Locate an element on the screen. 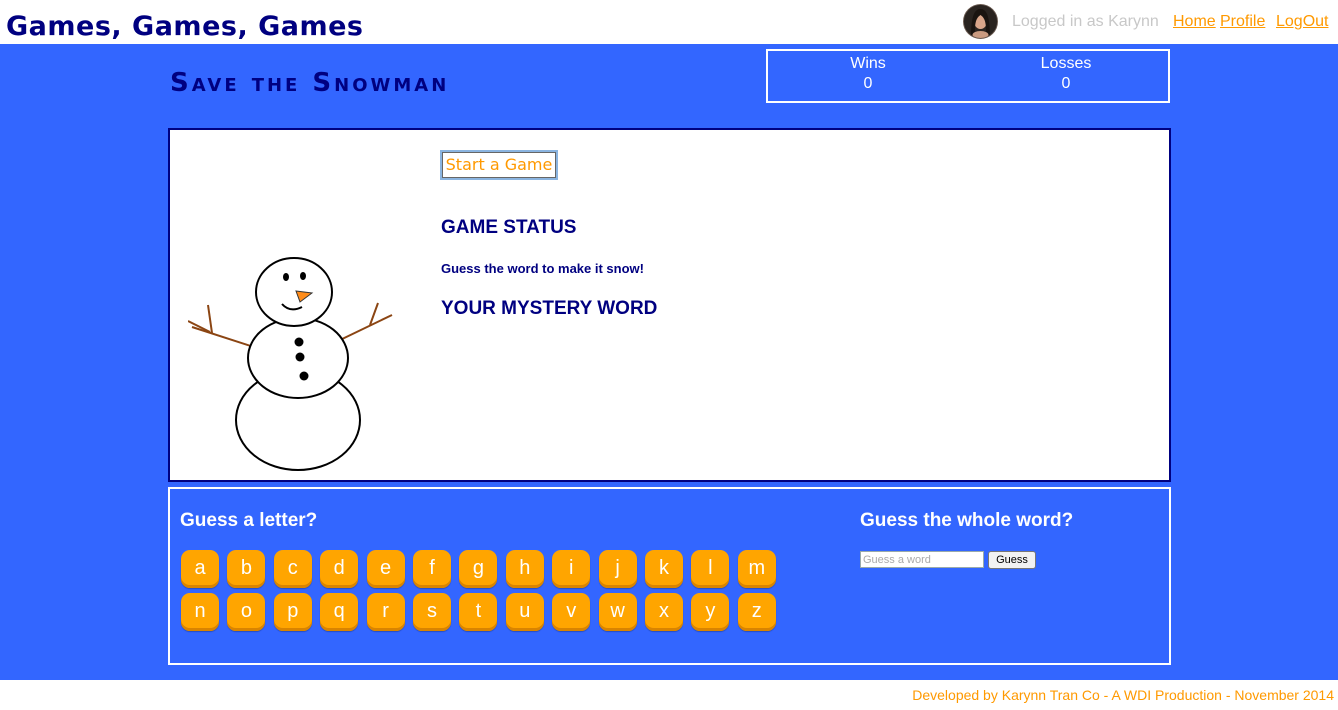  letter-button-j: j is located at coordinates (617, 569).